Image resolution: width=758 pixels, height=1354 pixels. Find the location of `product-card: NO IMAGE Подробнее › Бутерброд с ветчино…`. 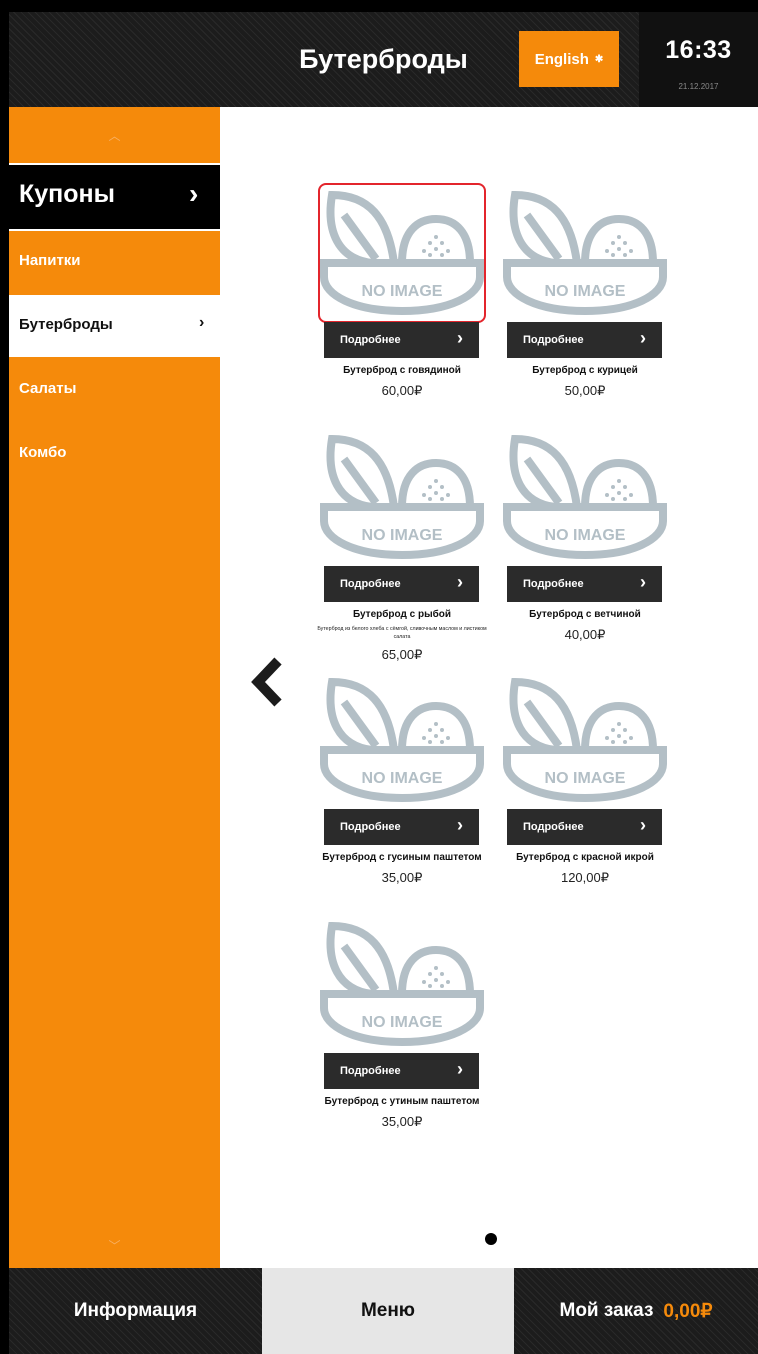

product-card: NO IMAGE Подробнее › Бутерброд с ветчино… is located at coordinates (585, 534).